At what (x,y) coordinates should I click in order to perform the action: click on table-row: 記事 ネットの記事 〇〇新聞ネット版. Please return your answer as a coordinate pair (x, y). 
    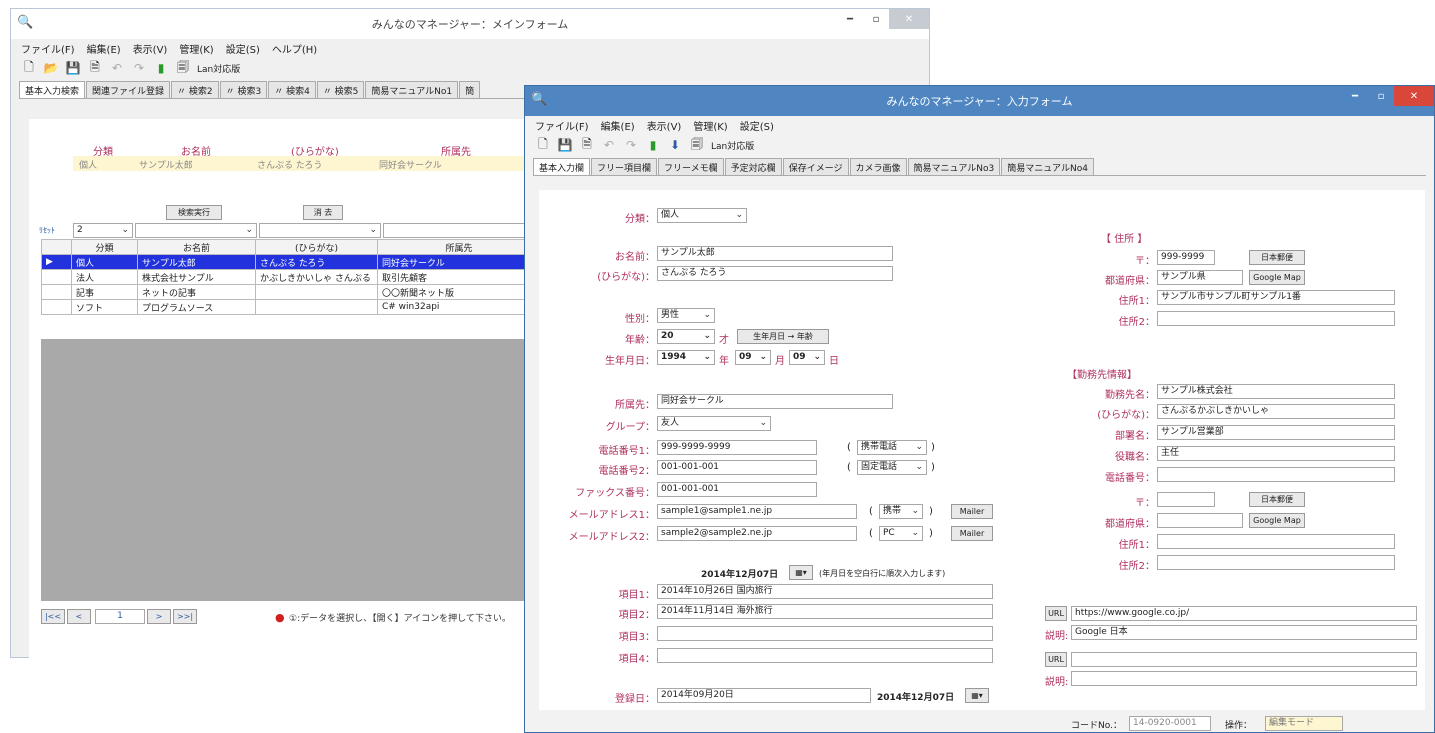
    Looking at the image, I should click on (291, 292).